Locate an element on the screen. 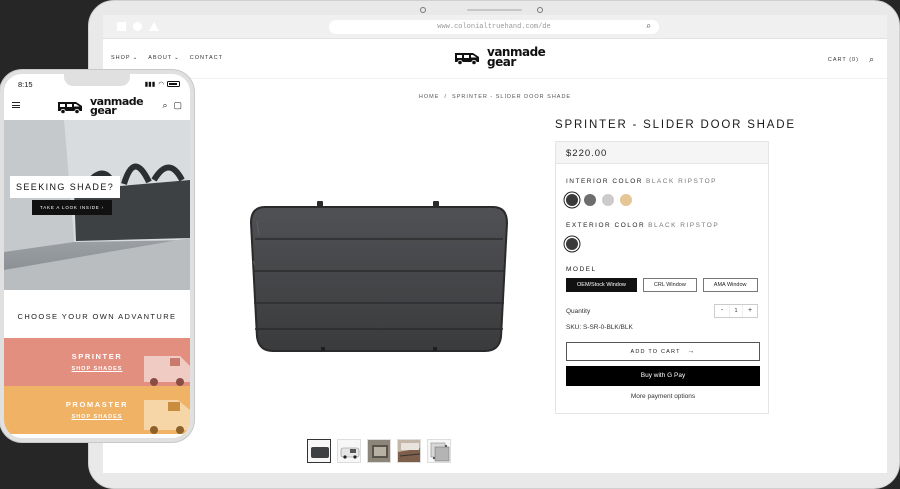 The image size is (900, 489). interior-color-label: INTERIOR COLOR BLACK RIPSTOP is located at coordinates (642, 181).